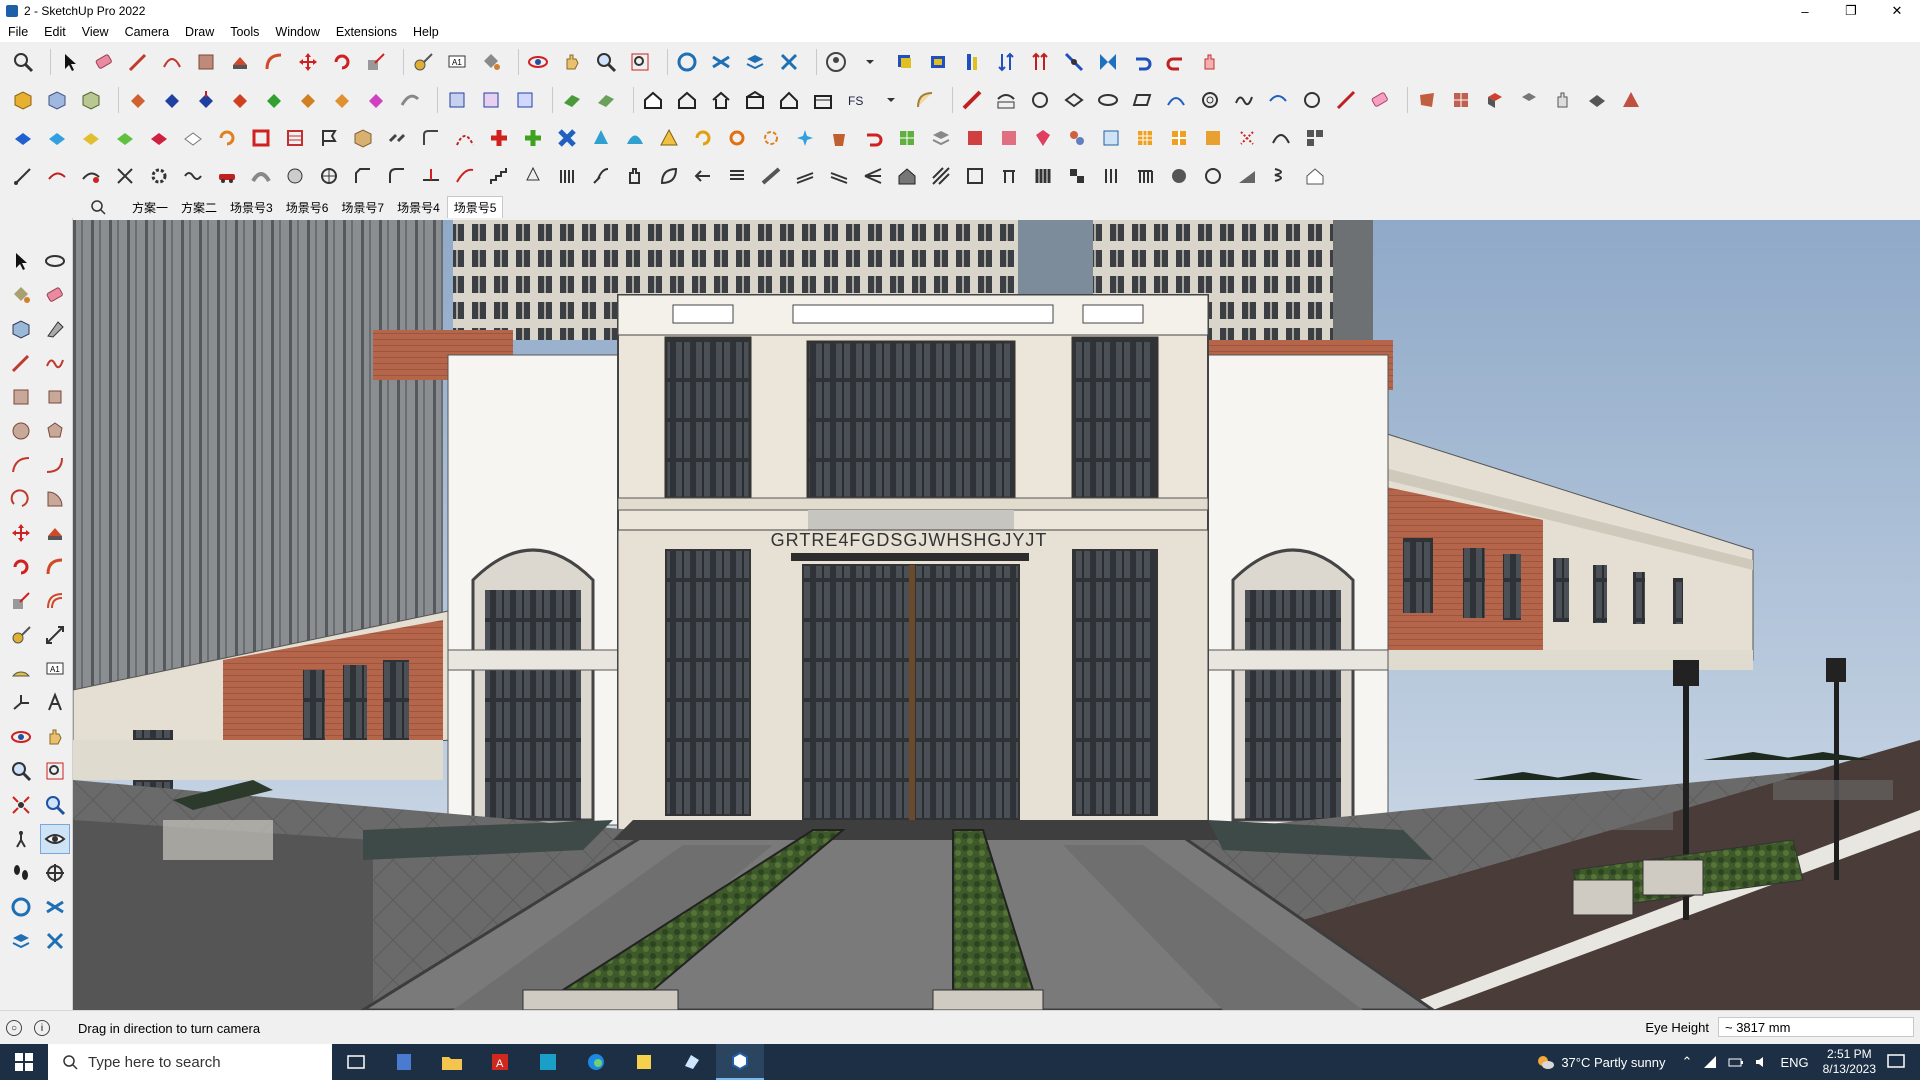 This screenshot has width=1920, height=1080. I want to click on tag-icon, so click(55, 329).